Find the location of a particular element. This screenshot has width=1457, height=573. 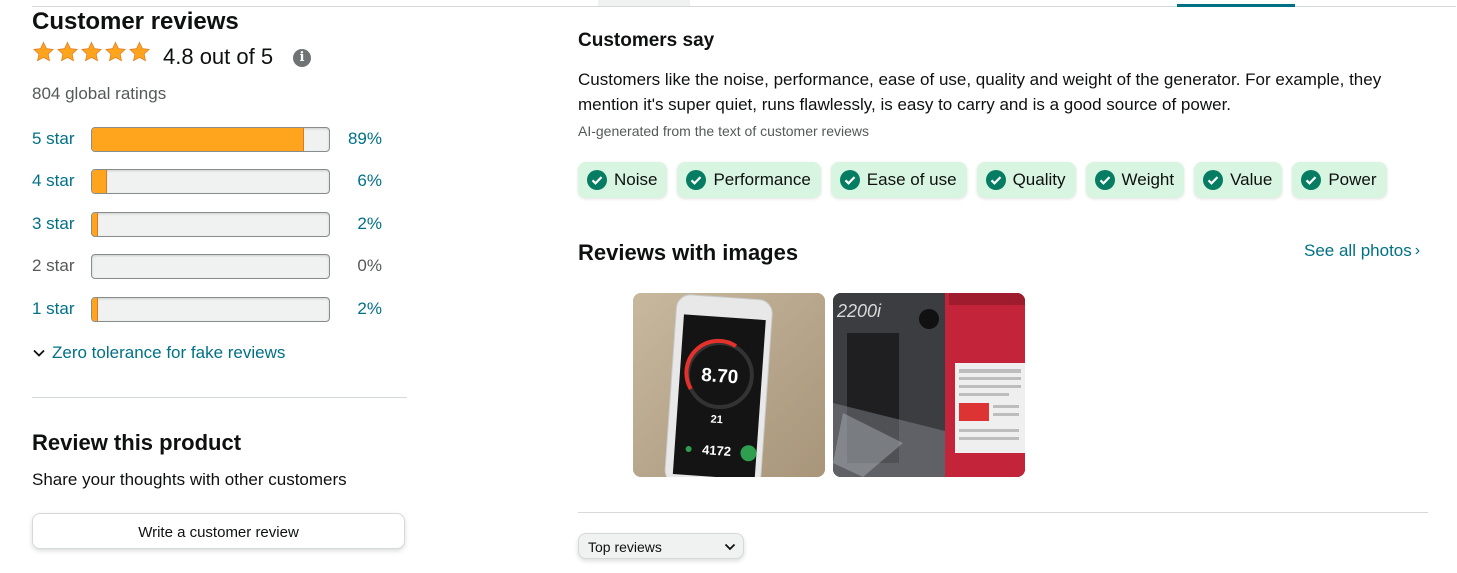

customer-reviews-heading: Customer reviews is located at coordinates (135, 21).